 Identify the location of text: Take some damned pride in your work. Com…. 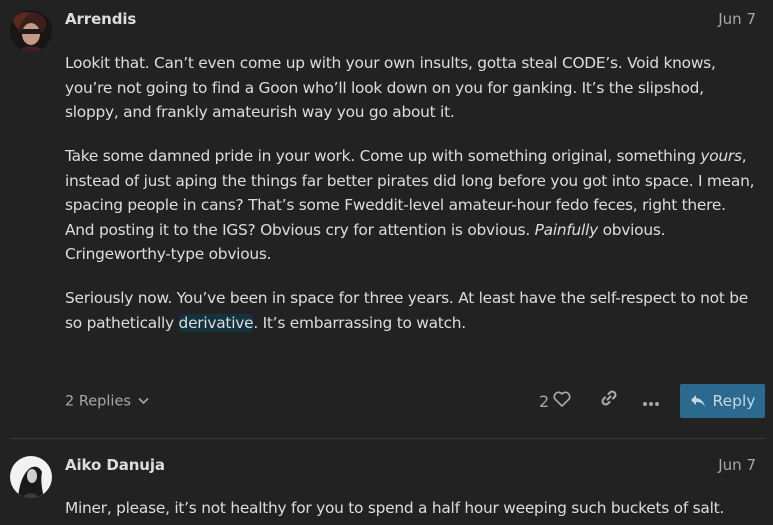
(383, 155).